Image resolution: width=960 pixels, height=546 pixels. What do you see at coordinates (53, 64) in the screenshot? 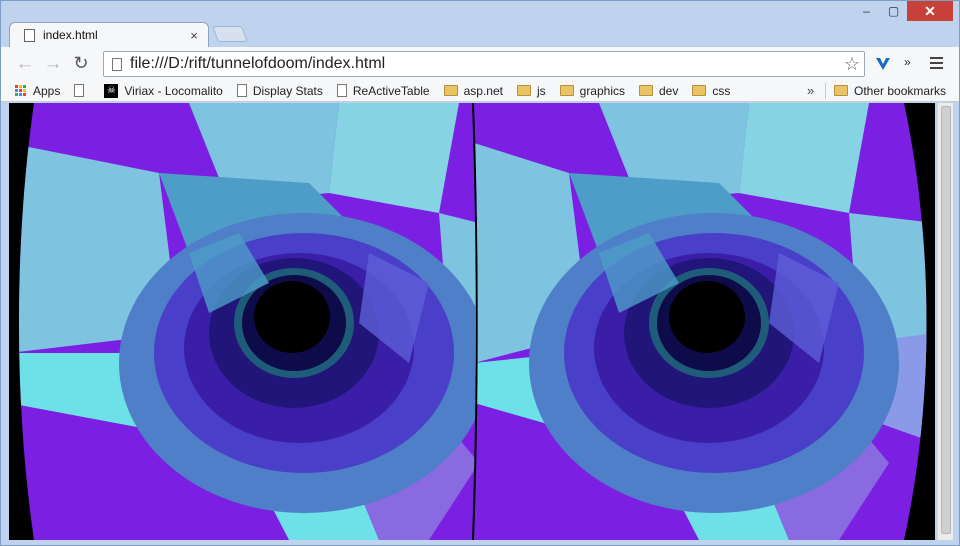
I see `forward-button: →` at bounding box center [53, 64].